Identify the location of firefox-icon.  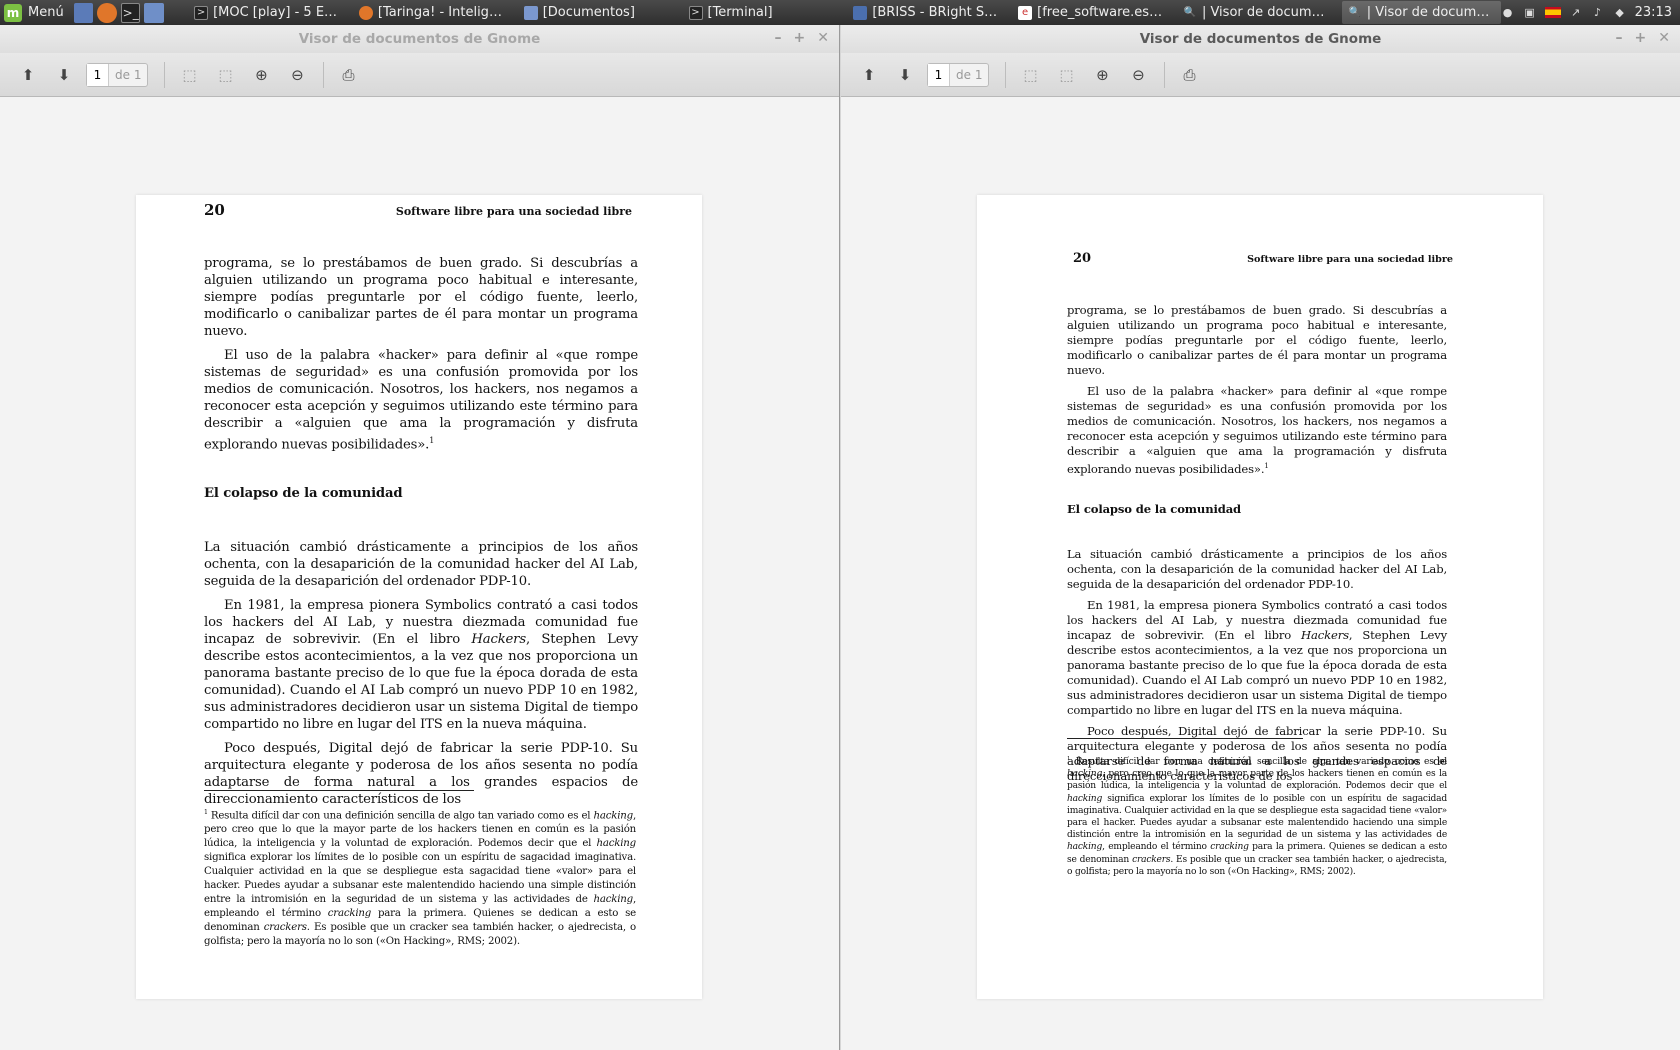
(365, 12).